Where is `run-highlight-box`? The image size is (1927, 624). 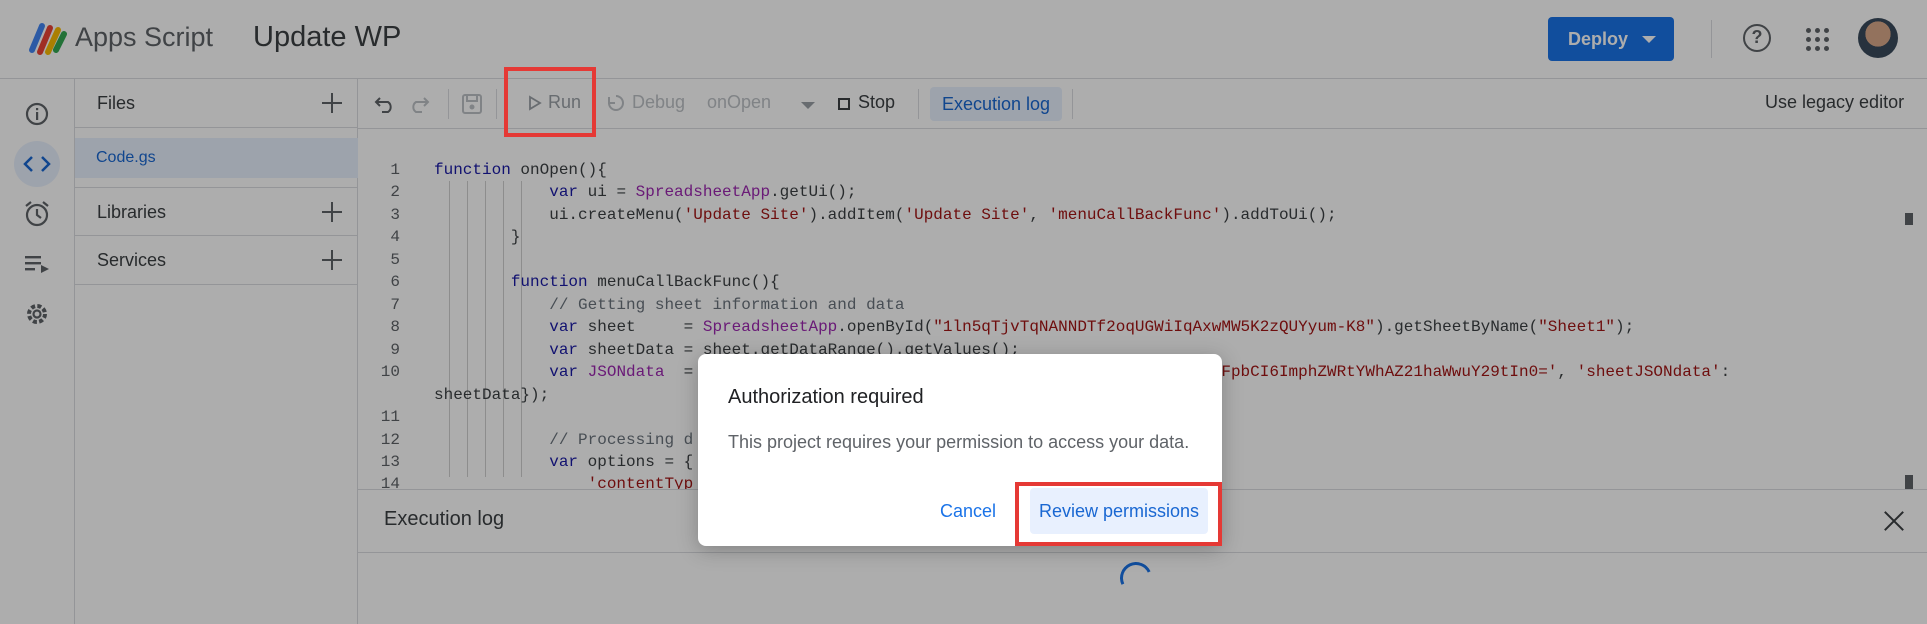 run-highlight-box is located at coordinates (550, 102).